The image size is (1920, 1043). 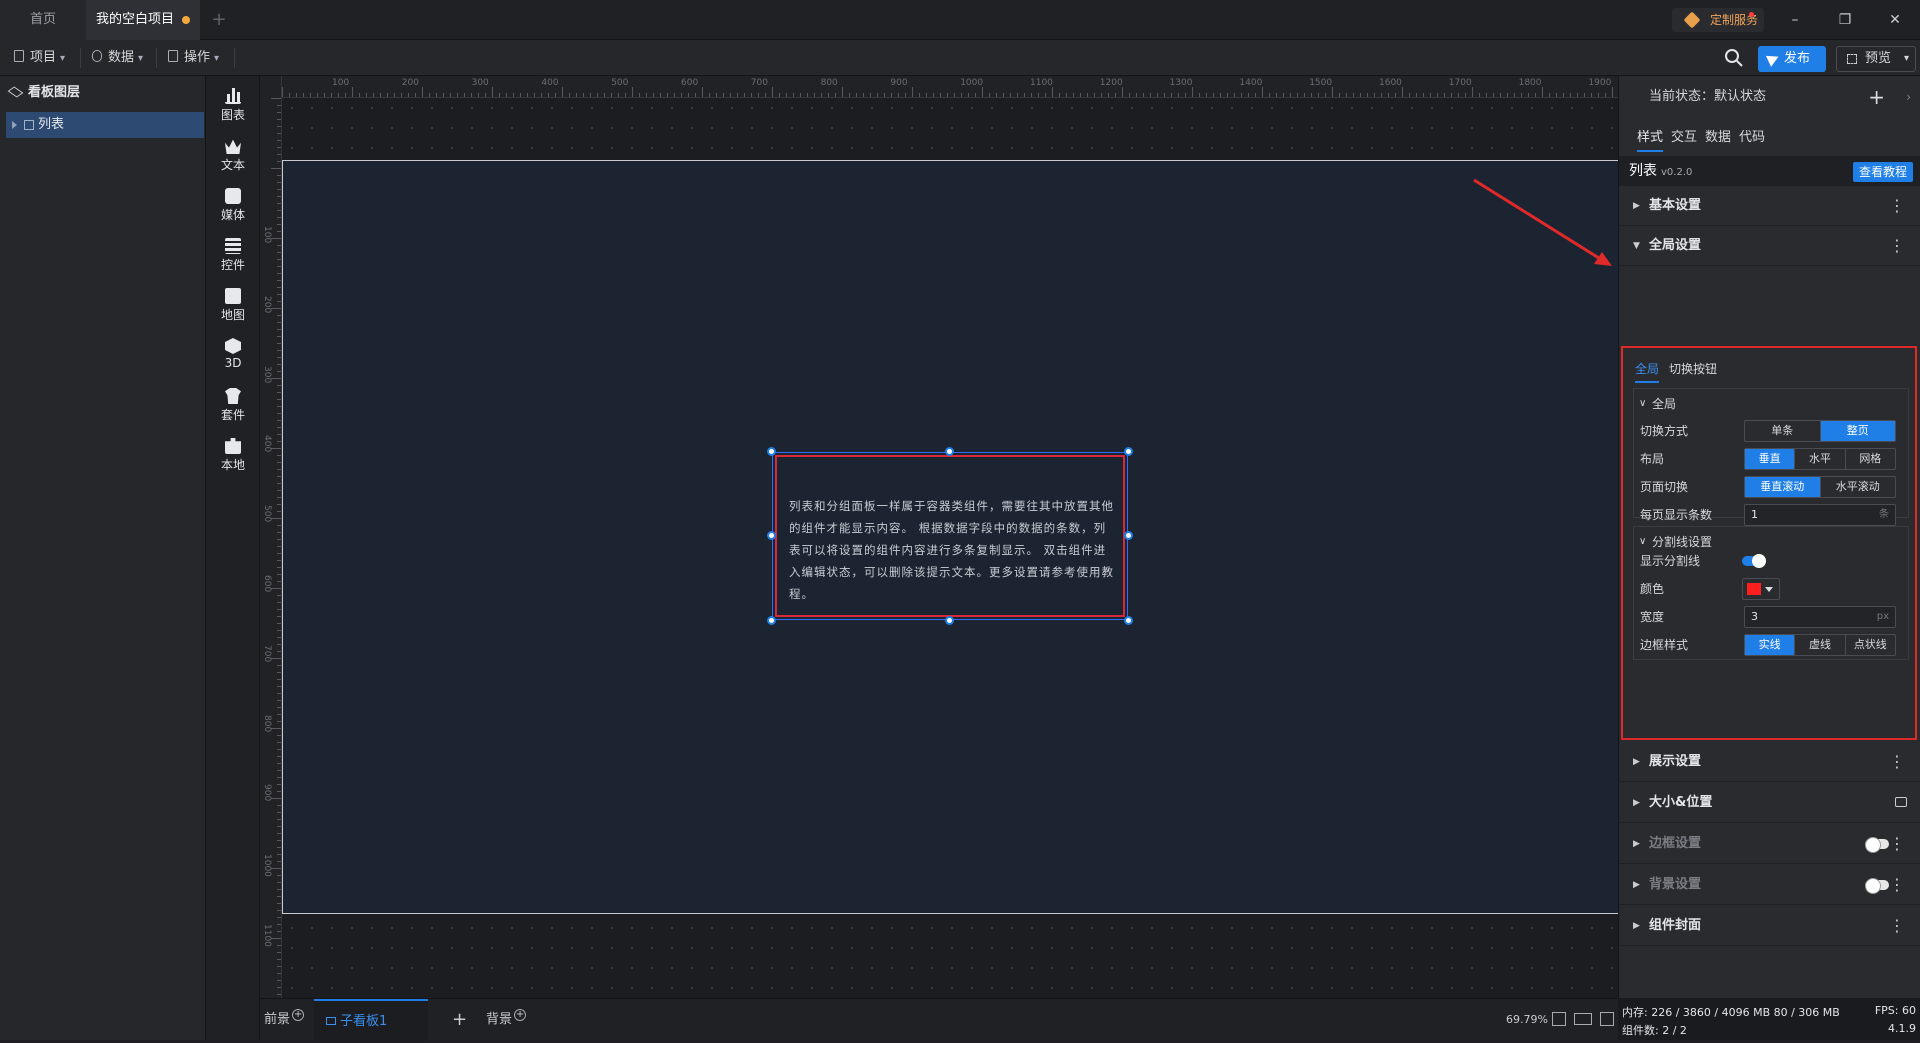 What do you see at coordinates (284, 1020) in the screenshot?
I see `tab-foreground: 前景 +` at bounding box center [284, 1020].